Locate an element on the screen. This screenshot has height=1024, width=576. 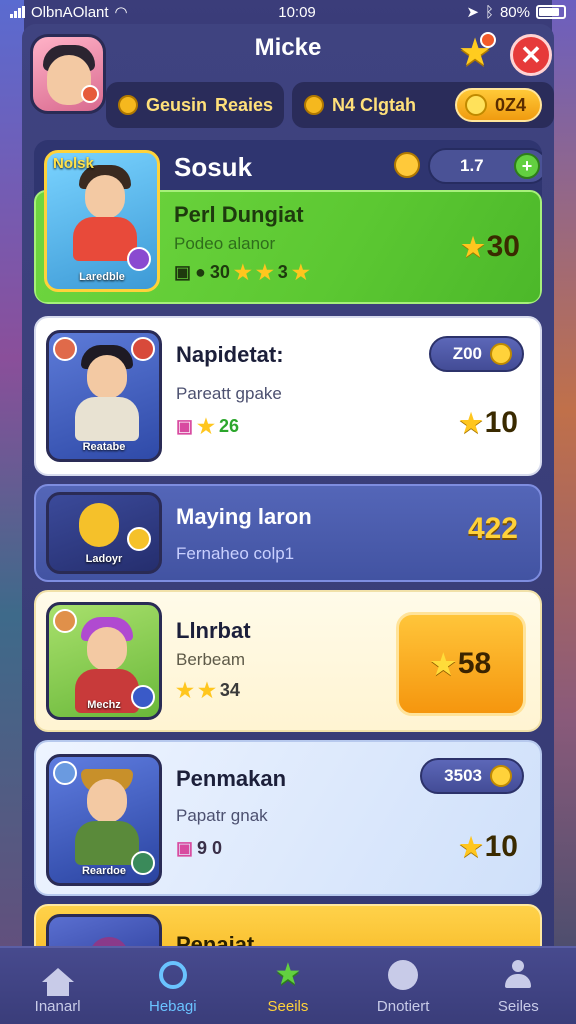
card-subtitle: Pareatt gpake is located at coordinates (229, 393).